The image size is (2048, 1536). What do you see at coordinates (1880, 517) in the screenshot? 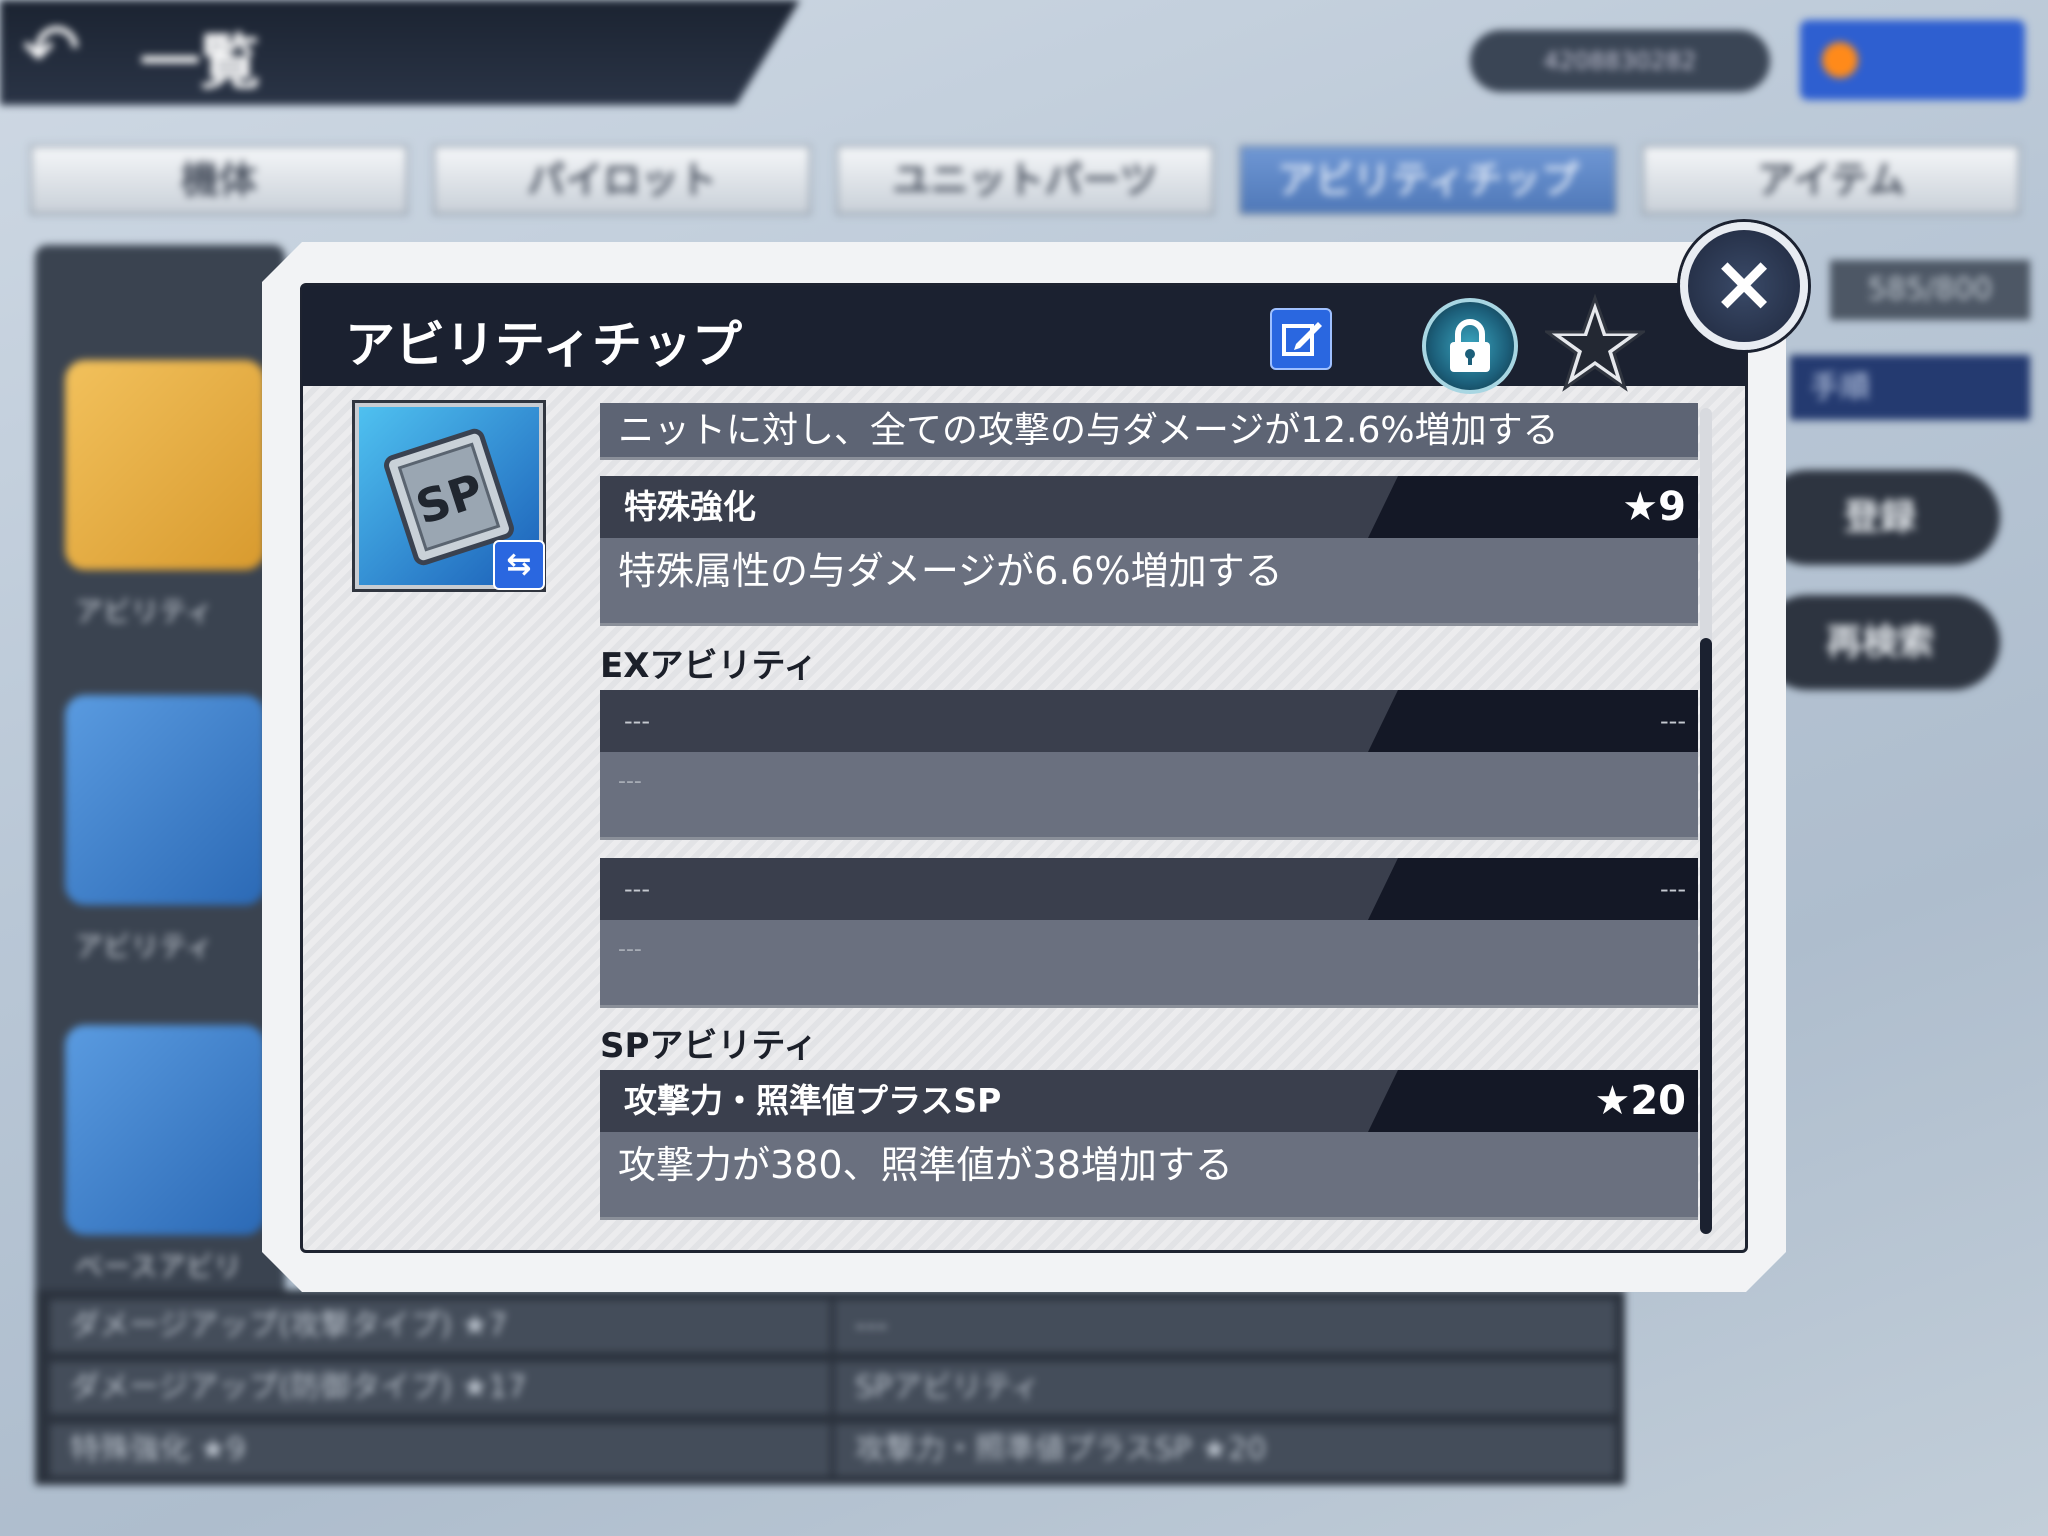
I see `register-button: 登録` at bounding box center [1880, 517].